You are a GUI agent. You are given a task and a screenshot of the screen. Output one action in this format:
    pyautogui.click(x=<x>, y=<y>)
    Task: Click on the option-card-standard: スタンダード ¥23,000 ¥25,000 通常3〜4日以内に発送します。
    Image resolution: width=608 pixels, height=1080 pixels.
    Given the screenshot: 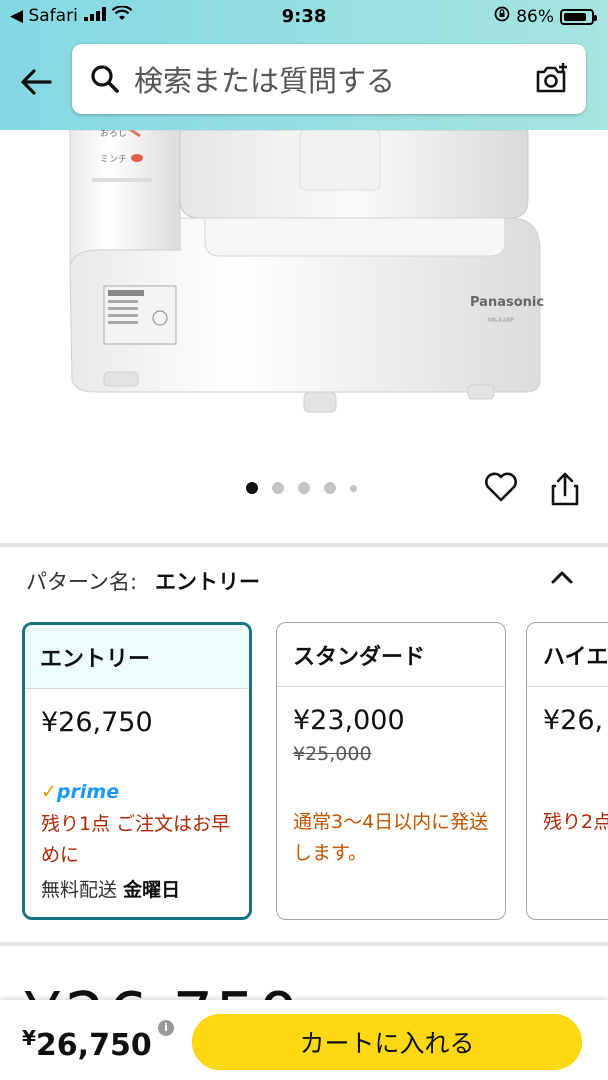 What is the action you would take?
    pyautogui.click(x=391, y=771)
    